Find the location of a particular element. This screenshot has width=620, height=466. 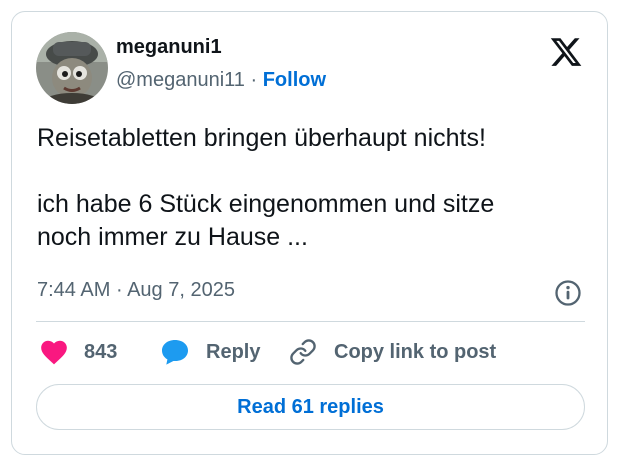

display-name: meganuni1 is located at coordinates (169, 47).